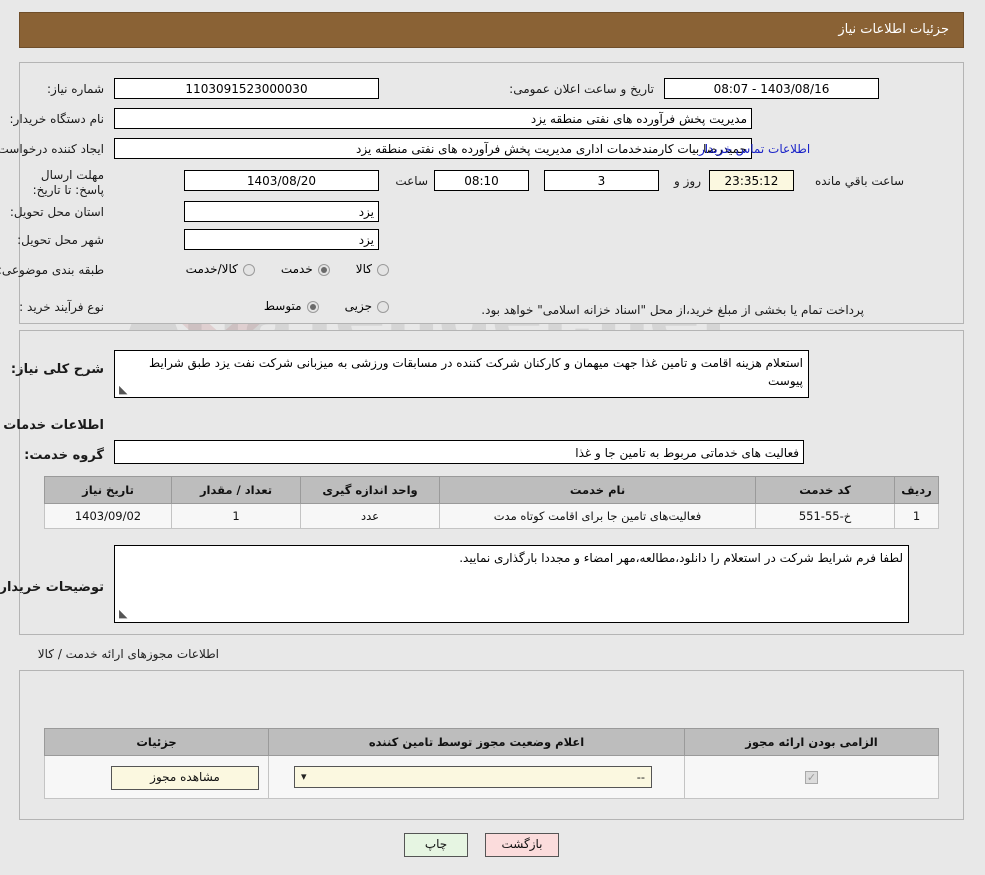 The image size is (985, 875). I want to click on chevron-down-icon: ▾, so click(305, 776).